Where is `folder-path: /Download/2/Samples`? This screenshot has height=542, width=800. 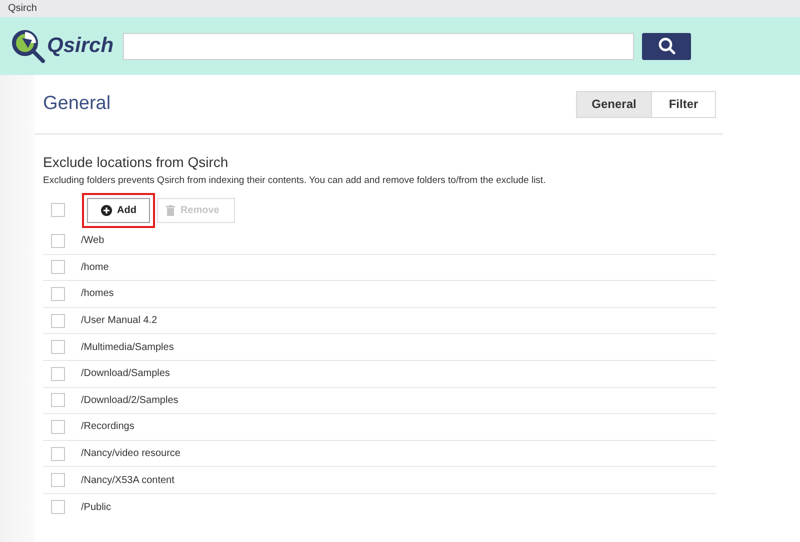 folder-path: /Download/2/Samples is located at coordinates (129, 400).